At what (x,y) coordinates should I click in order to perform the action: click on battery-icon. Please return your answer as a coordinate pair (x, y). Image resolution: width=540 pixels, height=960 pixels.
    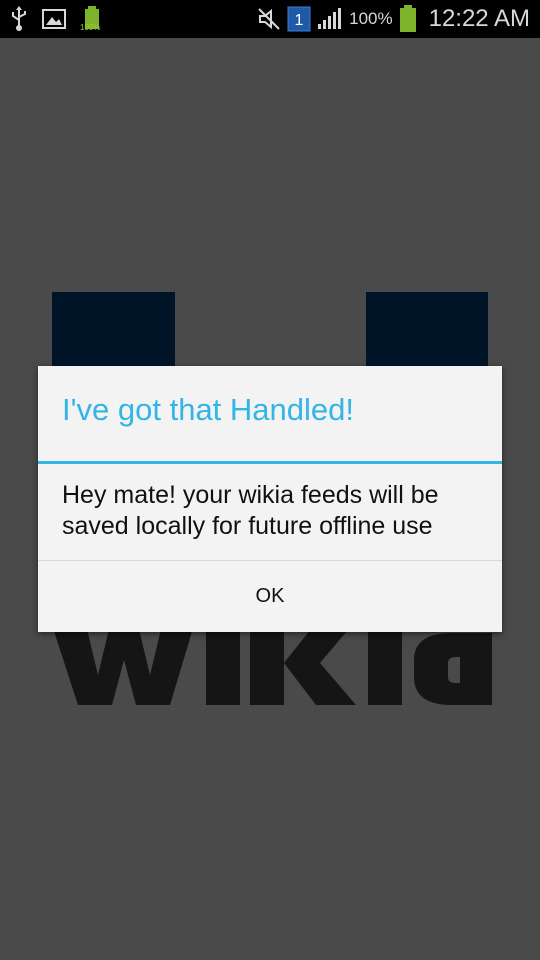
    Looking at the image, I should click on (408, 19).